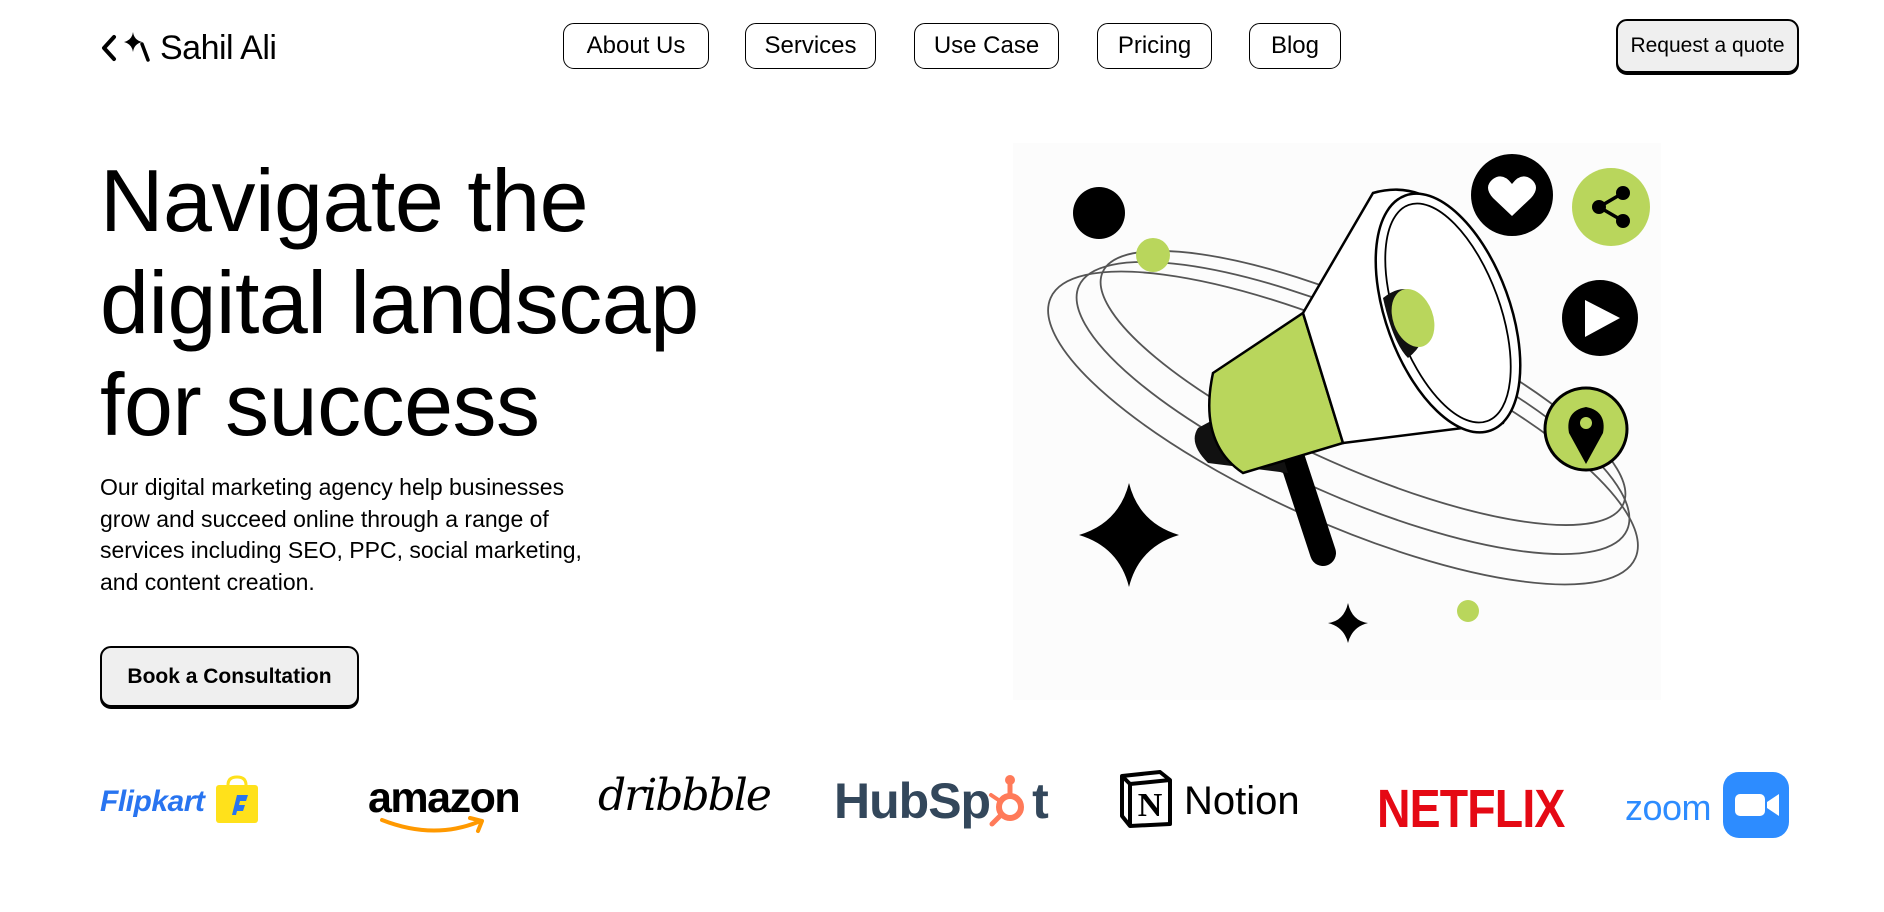  I want to click on hubspot-wordmark-start: HubSp, so click(912, 801).